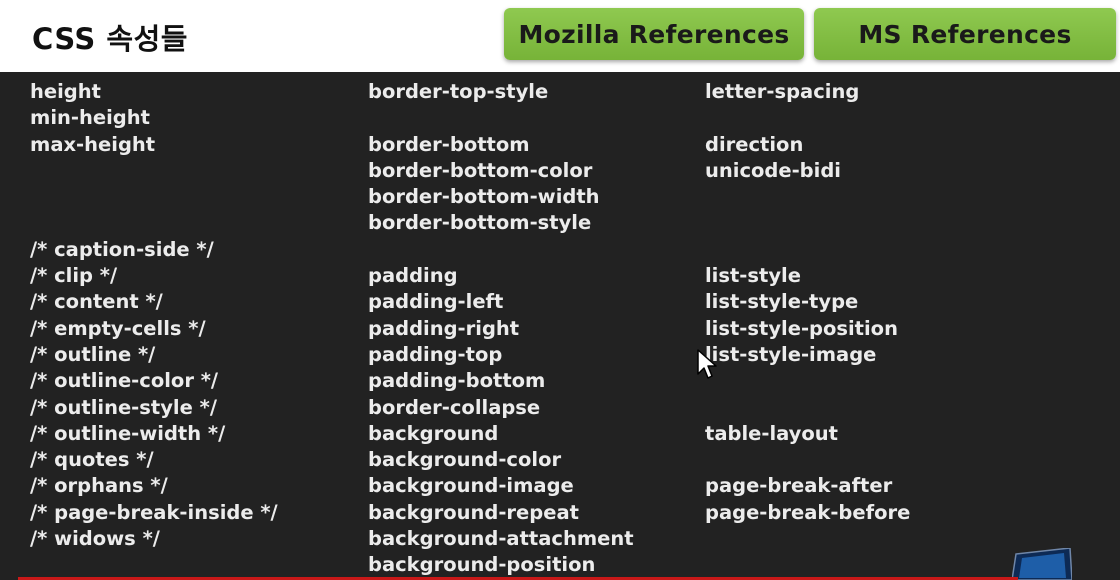 The image size is (1120, 580). What do you see at coordinates (99, 486) in the screenshot?
I see `property-item: /* orphans */` at bounding box center [99, 486].